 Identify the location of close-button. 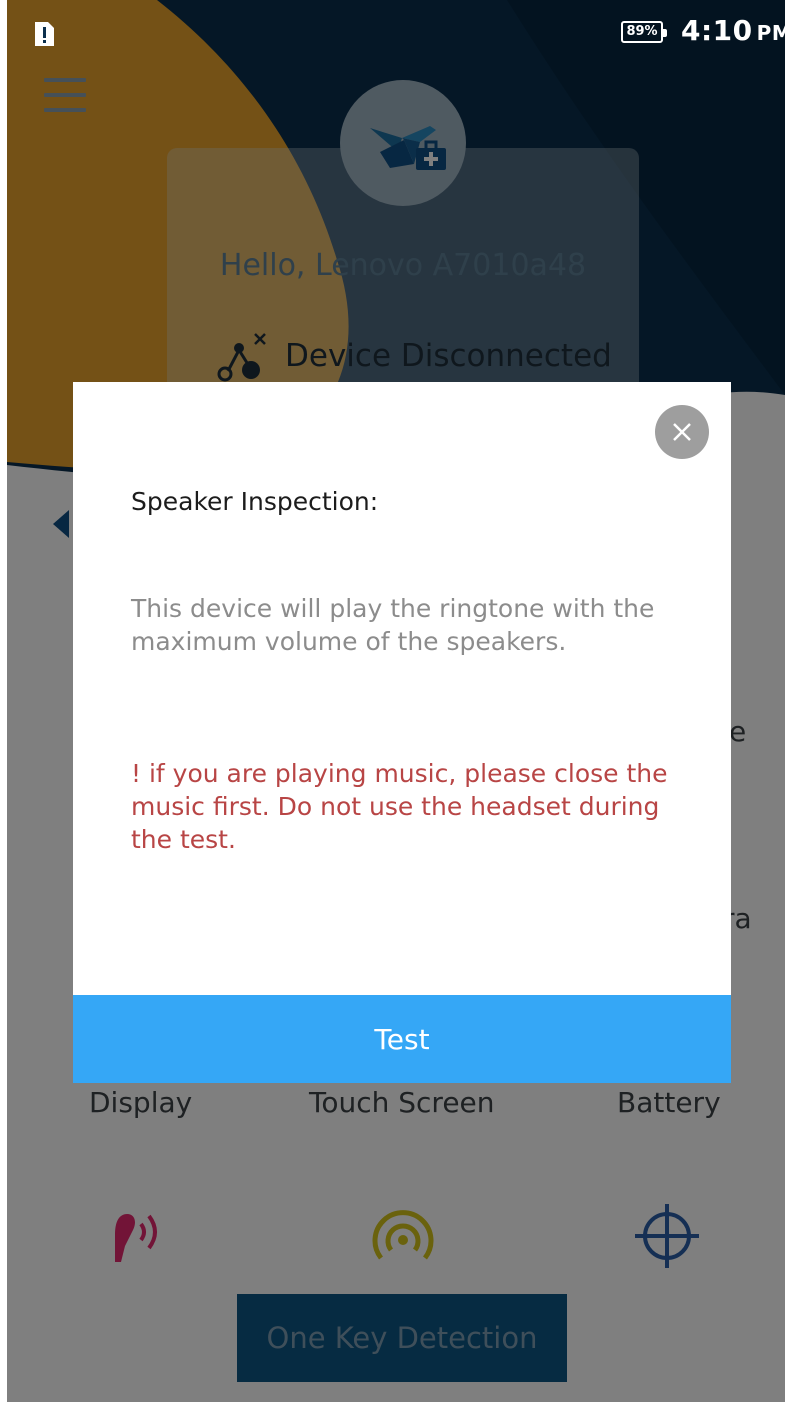
(682, 432).